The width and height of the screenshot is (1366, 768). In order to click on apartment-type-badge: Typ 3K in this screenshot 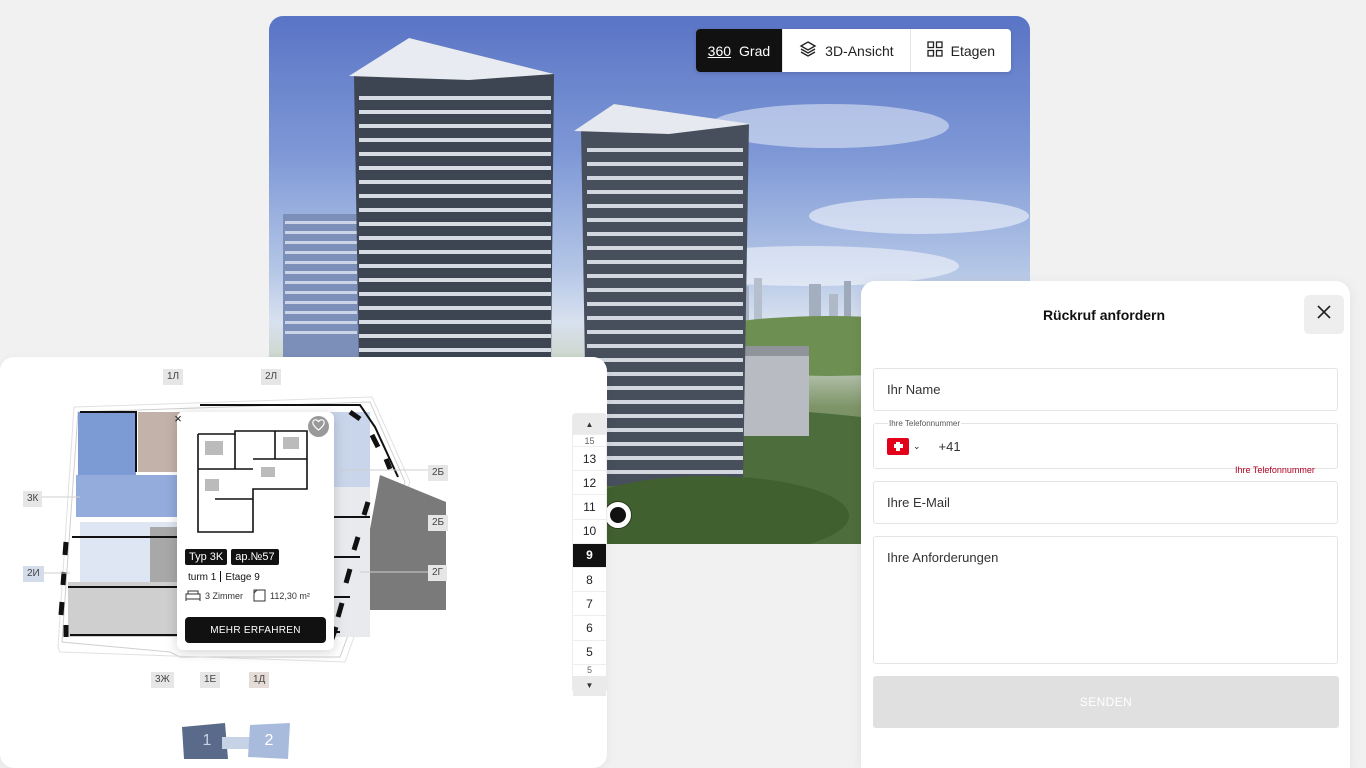, I will do `click(206, 557)`.